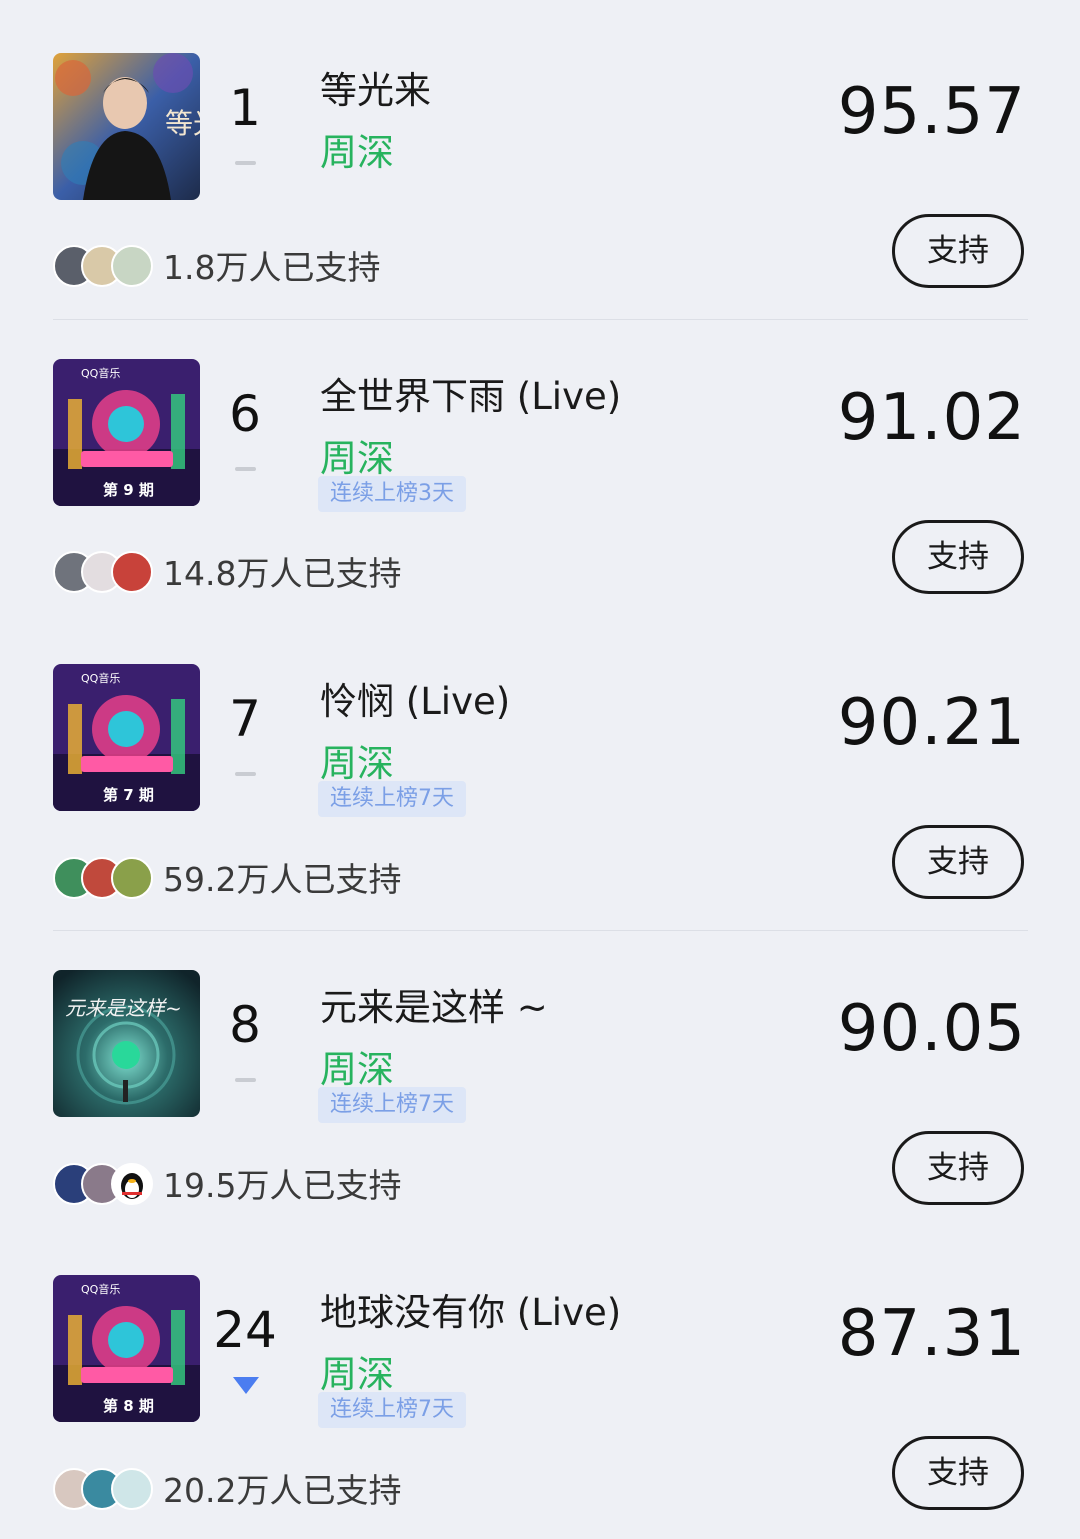 This screenshot has width=1080, height=1539. Describe the element at coordinates (245, 1025) in the screenshot. I see `rank-number: 8` at that location.